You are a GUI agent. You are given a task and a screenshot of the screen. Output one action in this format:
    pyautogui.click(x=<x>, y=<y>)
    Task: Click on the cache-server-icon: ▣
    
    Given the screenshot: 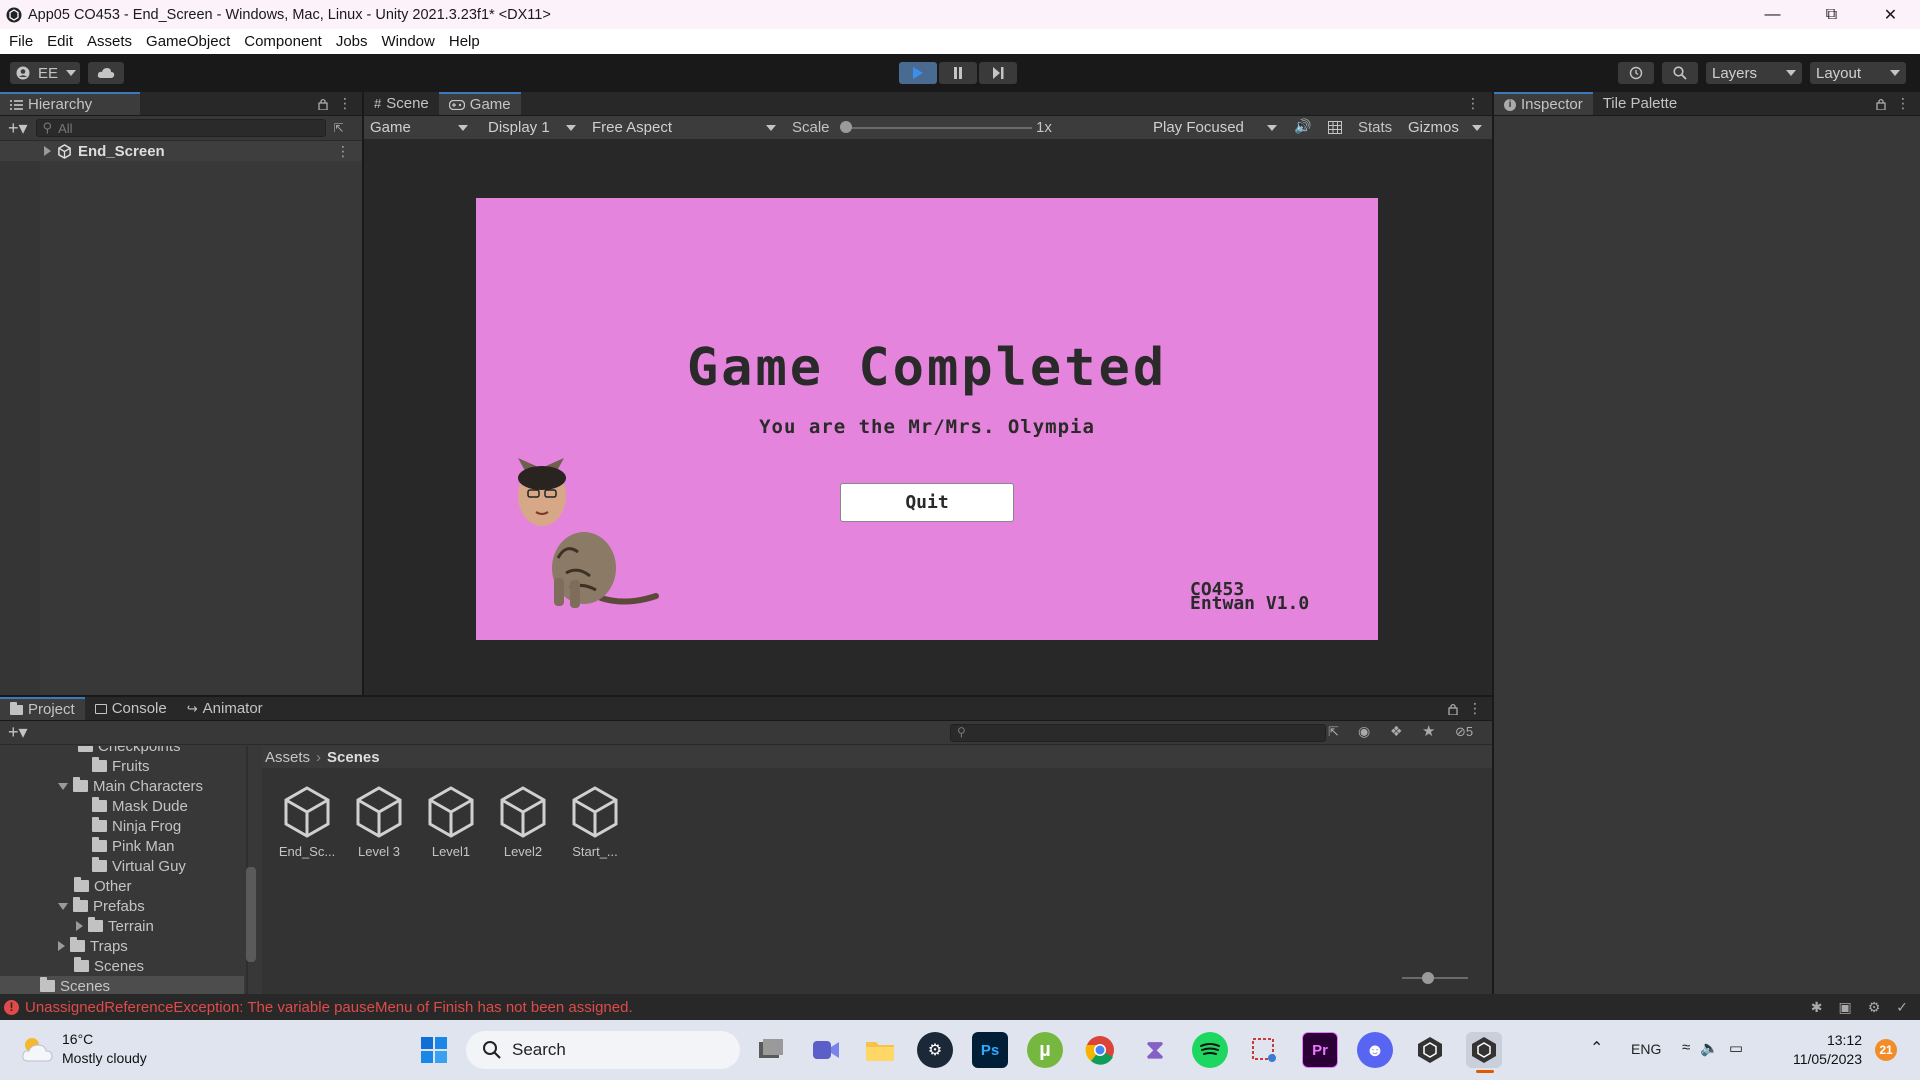 What is the action you would take?
    pyautogui.click(x=1844, y=1007)
    